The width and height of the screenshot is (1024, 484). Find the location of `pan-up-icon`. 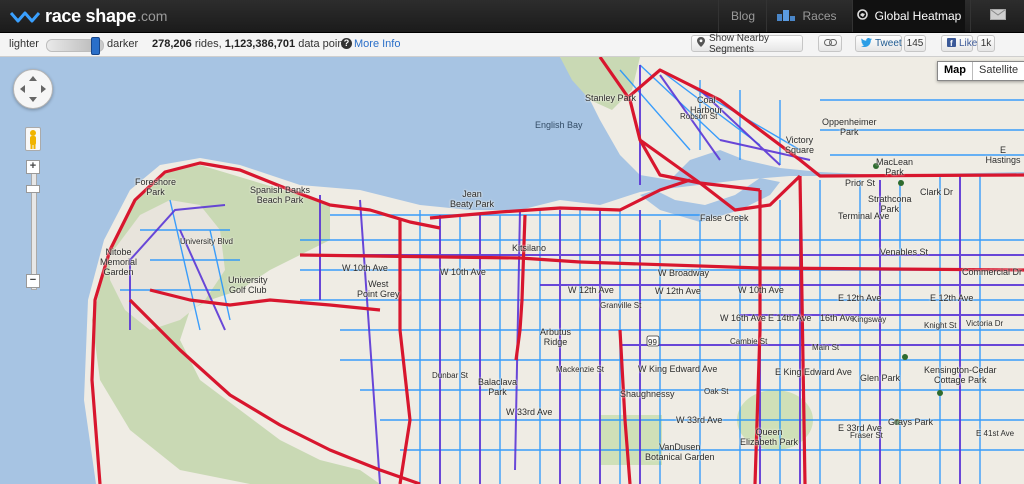

pan-up-icon is located at coordinates (33, 78).